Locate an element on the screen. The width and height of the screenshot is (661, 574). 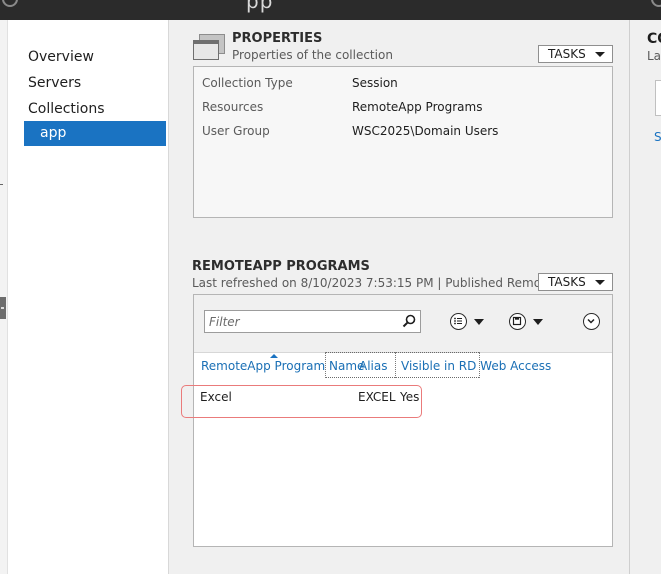
properties-tasks-label: TASKS is located at coordinates (567, 54).